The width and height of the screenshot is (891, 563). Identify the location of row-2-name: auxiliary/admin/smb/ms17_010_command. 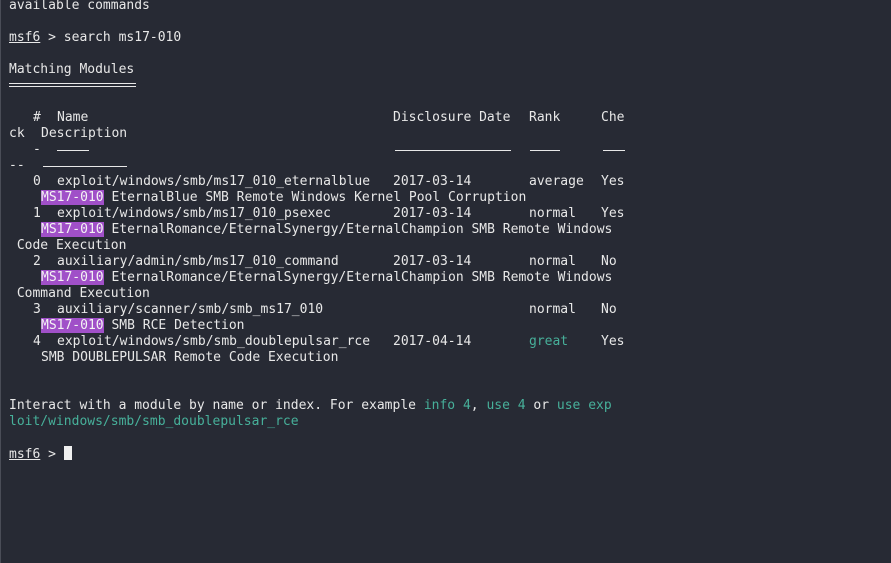
(198, 261).